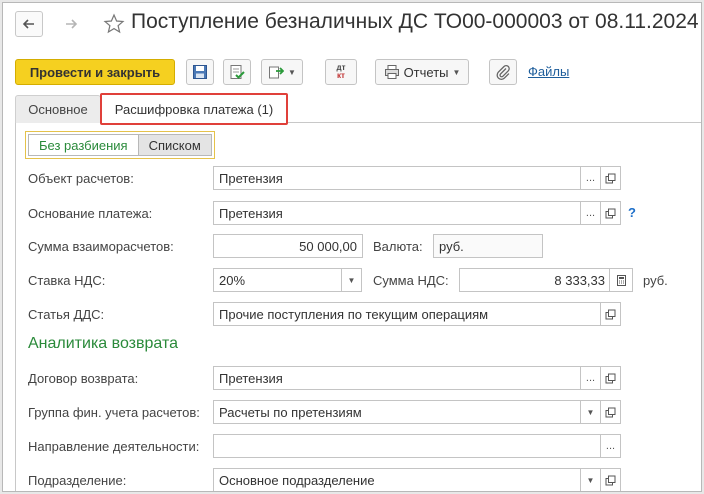 This screenshot has width=704, height=494. Describe the element at coordinates (632, 212) in the screenshot. I see `help-icon: ?` at that location.